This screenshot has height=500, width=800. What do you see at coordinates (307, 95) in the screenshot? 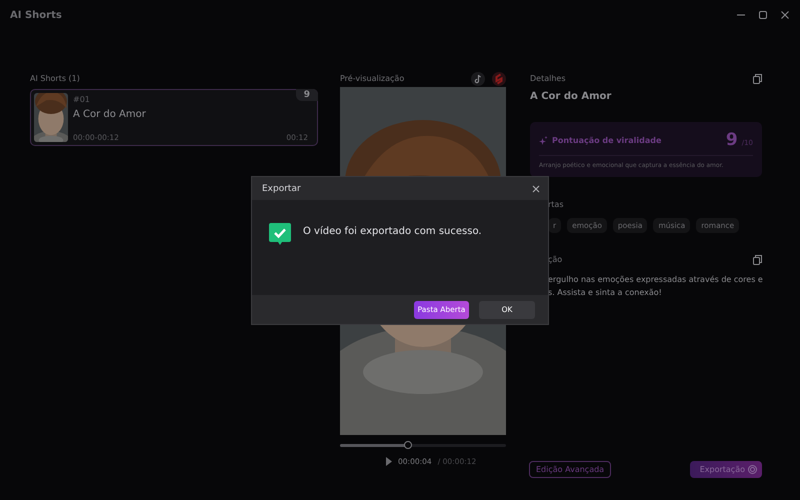
I see `score-badge: 9` at bounding box center [307, 95].